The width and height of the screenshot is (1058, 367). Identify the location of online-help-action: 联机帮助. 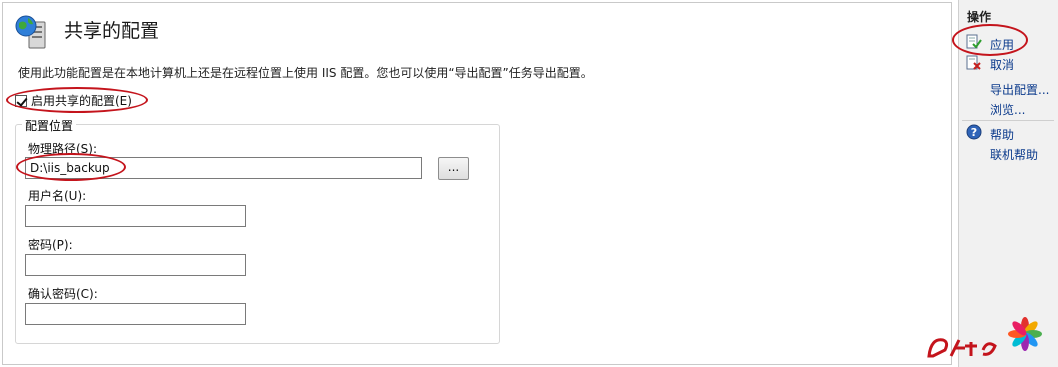
(1014, 154).